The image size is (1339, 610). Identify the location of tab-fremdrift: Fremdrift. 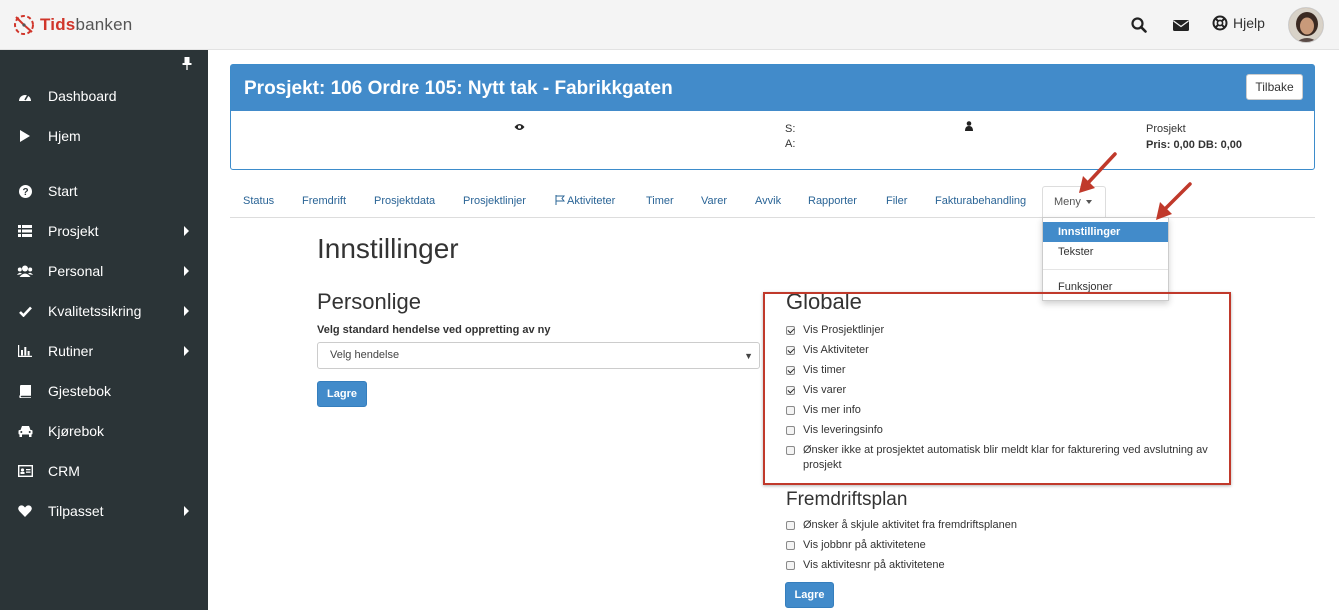
(324, 201).